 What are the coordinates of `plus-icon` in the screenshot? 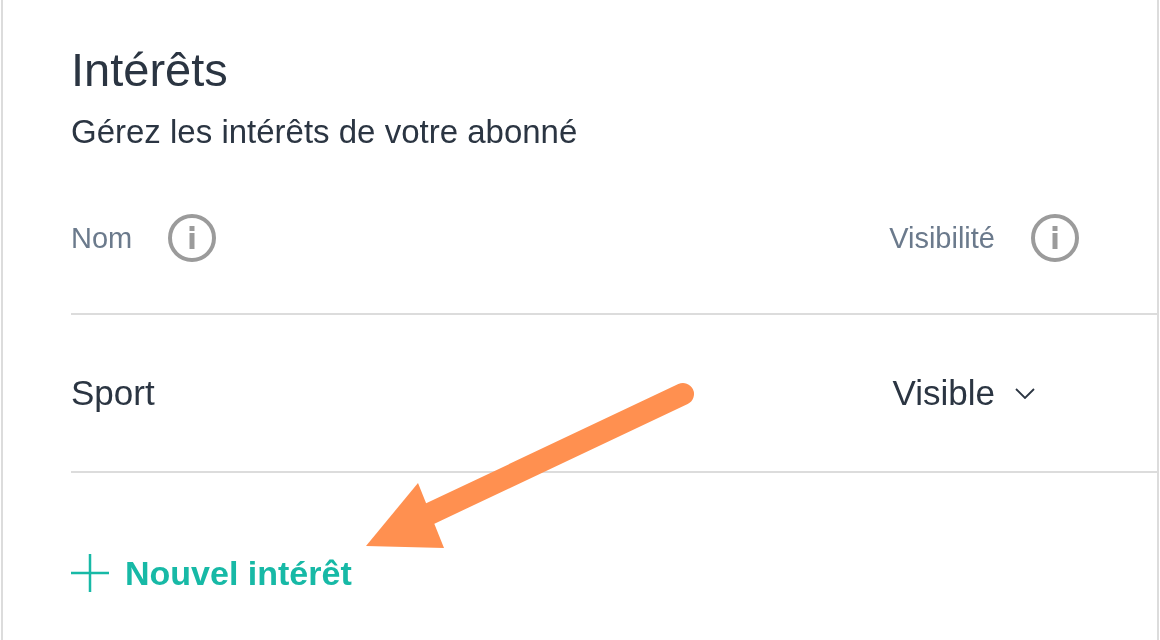 It's located at (90, 573).